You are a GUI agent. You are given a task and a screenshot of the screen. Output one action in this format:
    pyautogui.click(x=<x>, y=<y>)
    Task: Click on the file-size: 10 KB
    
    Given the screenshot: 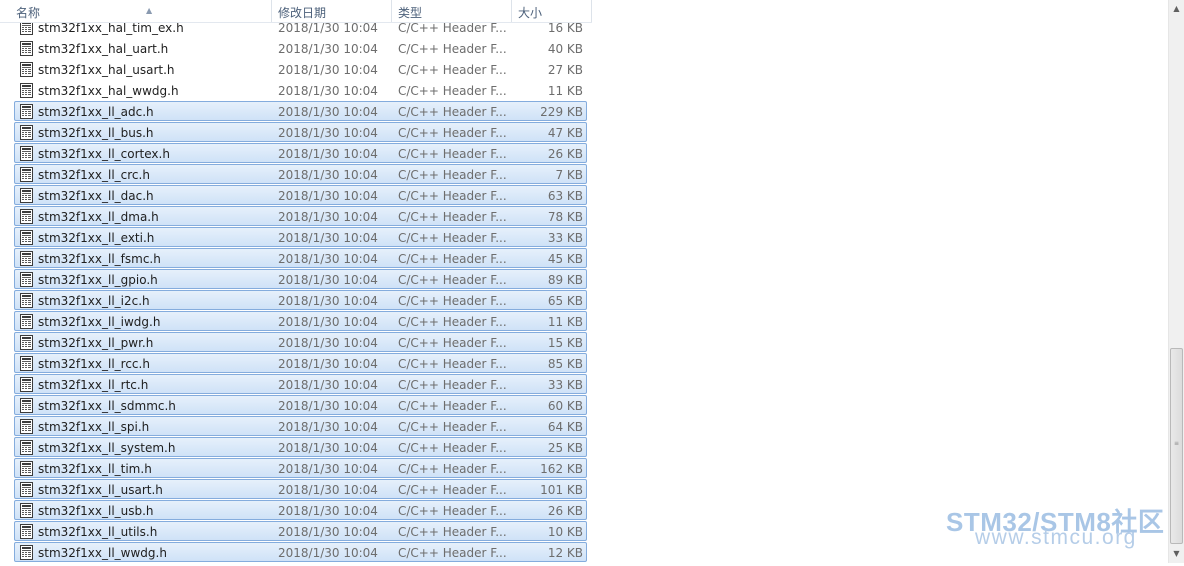 What is the action you would take?
    pyautogui.click(x=565, y=532)
    